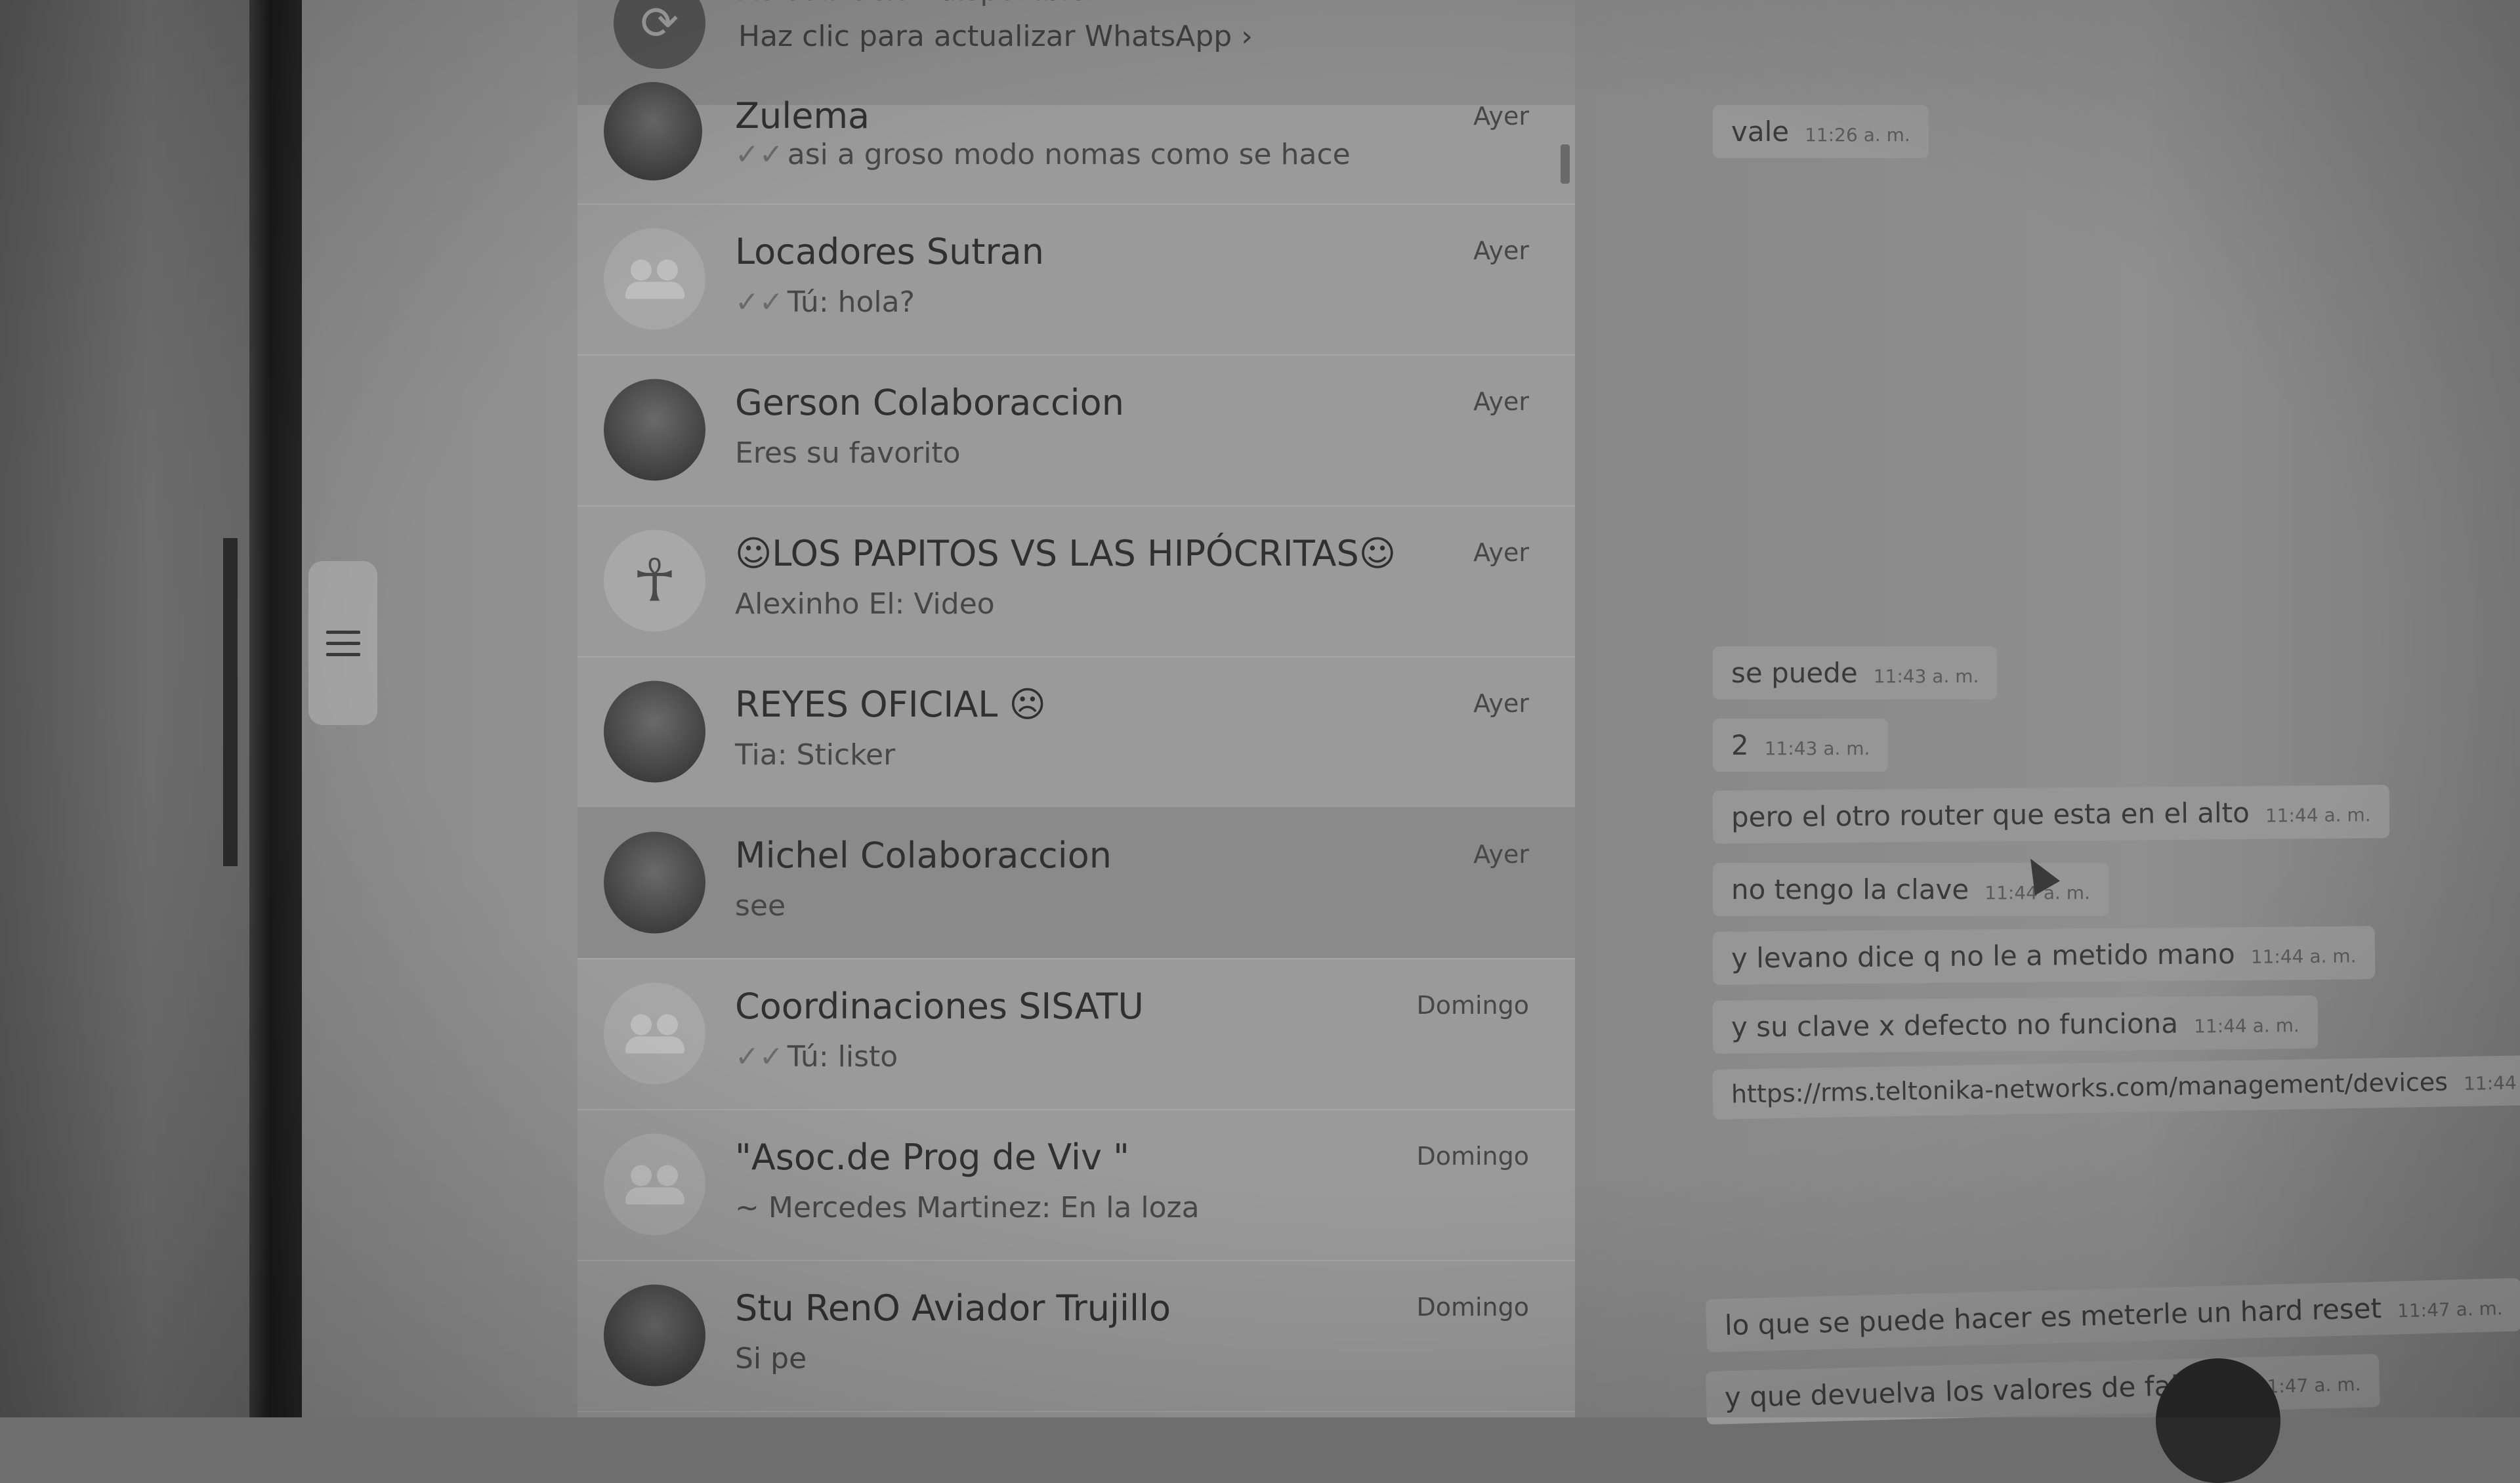 Image resolution: width=2520 pixels, height=1483 pixels. Describe the element at coordinates (1821, 131) in the screenshot. I see `message-bubble: vale 11:26 a. m.` at that location.